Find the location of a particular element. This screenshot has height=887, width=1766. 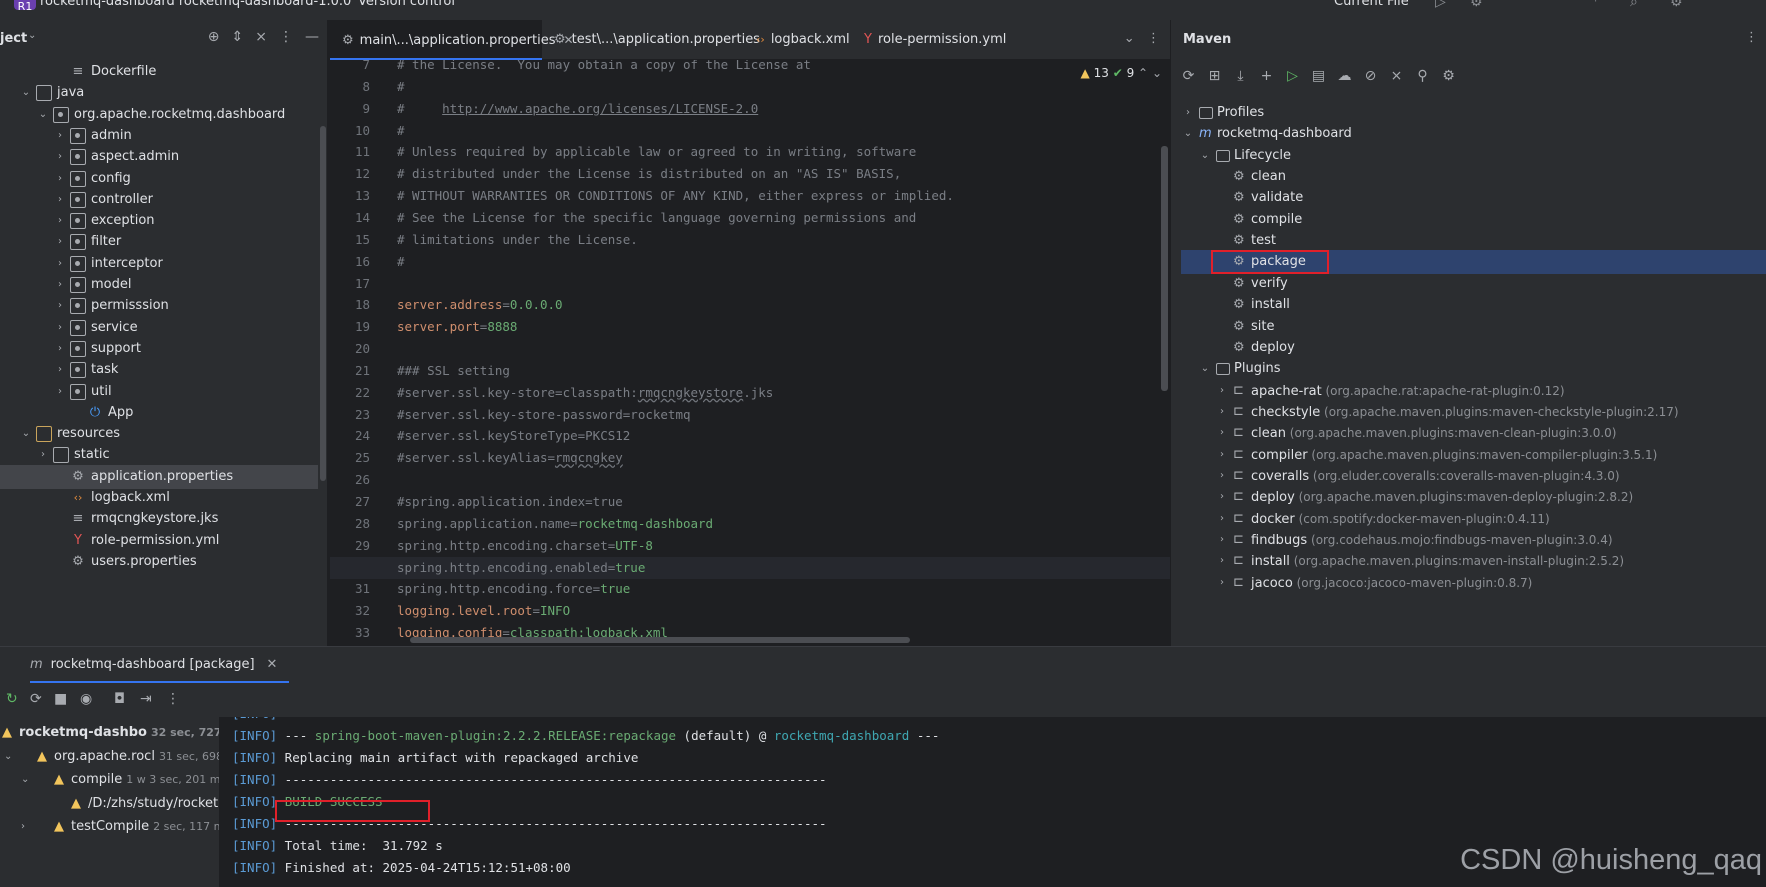

build-step-duration: 31 sec, 698 ms is located at coordinates (188, 756).